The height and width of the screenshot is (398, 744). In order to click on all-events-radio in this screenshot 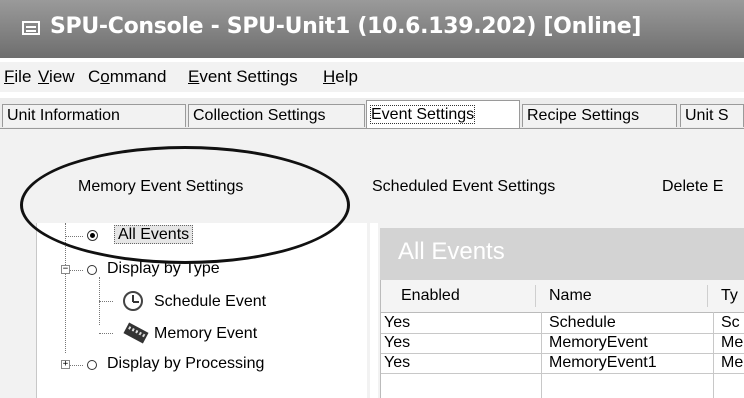, I will do `click(92, 235)`.